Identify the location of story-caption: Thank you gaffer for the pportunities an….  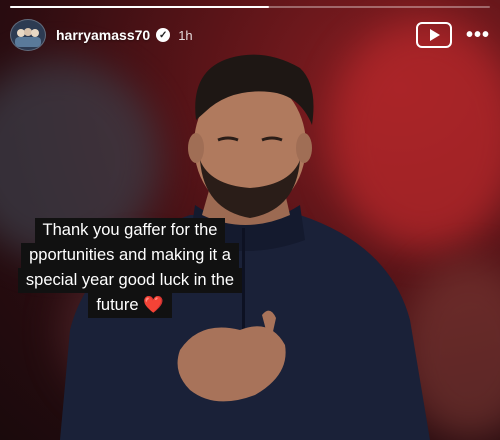
(130, 268).